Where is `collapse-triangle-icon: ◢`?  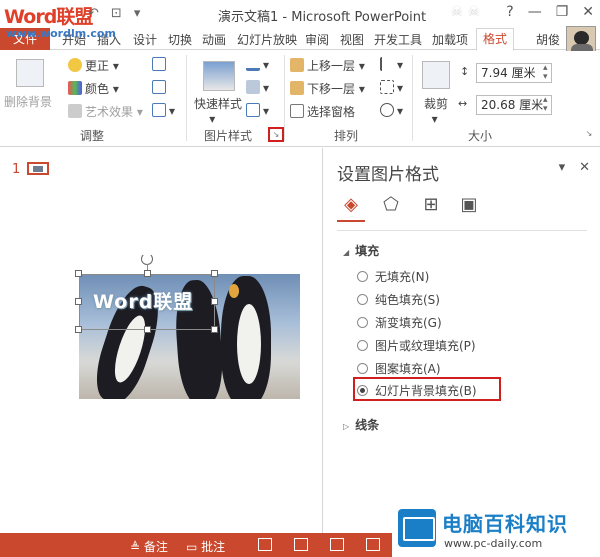
collapse-triangle-icon: ◢ is located at coordinates (346, 252).